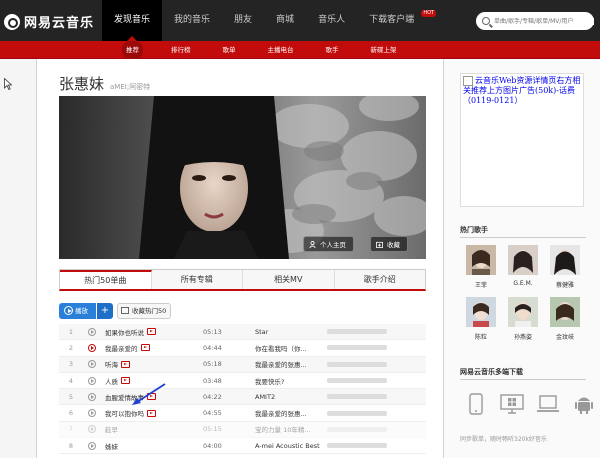  What do you see at coordinates (291, 332) in the screenshot?
I see `song-album: Star` at bounding box center [291, 332].